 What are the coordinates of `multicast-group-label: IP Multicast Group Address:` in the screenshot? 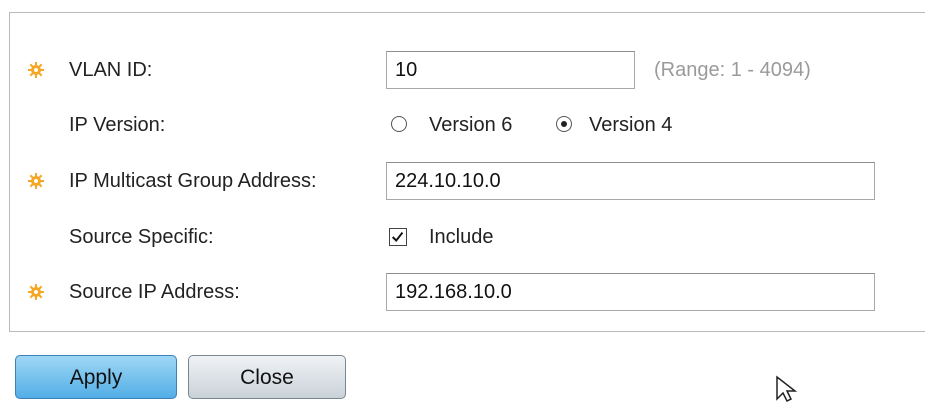 It's located at (193, 181).